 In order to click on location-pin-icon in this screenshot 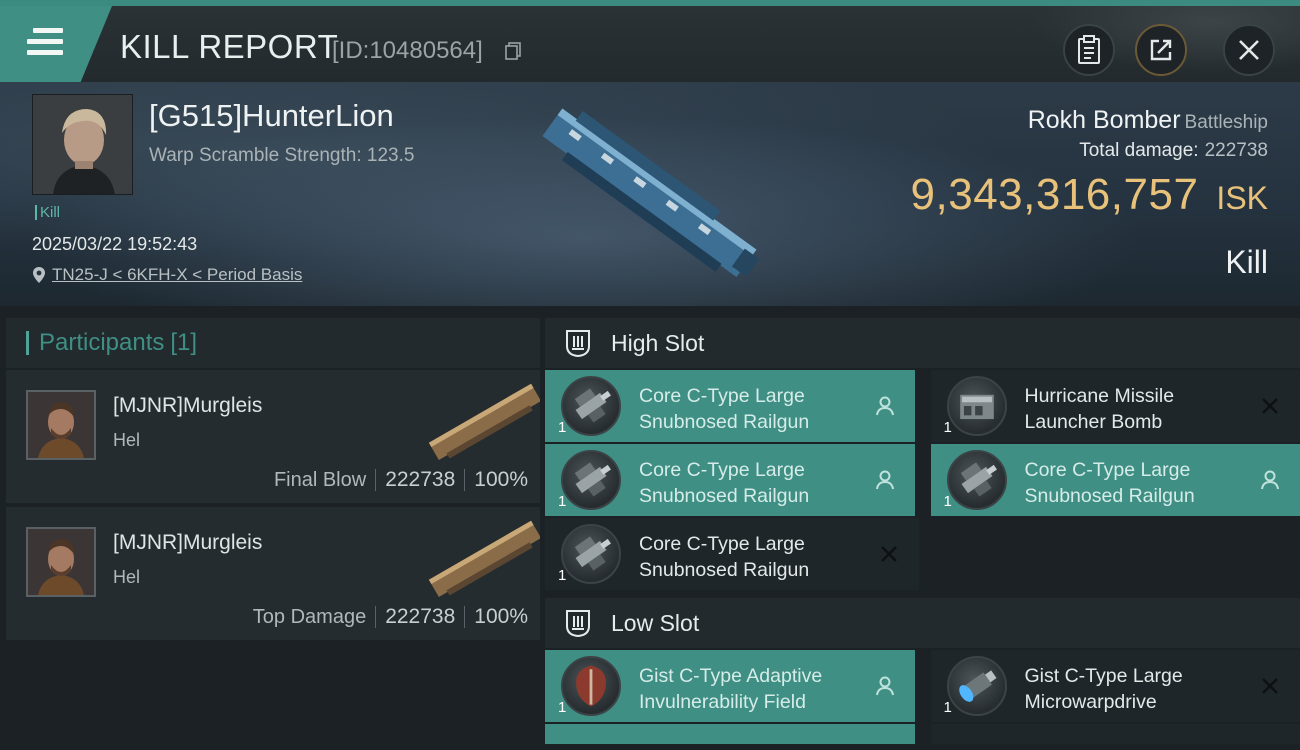, I will do `click(39, 275)`.